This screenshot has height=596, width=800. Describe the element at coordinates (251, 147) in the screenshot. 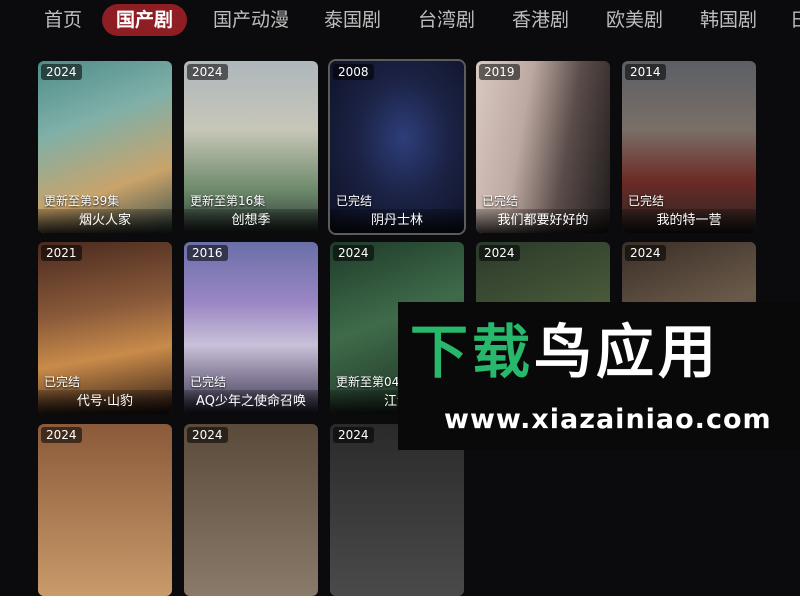

I see `drama-card: 2024 更新至第16集 创想季` at that location.